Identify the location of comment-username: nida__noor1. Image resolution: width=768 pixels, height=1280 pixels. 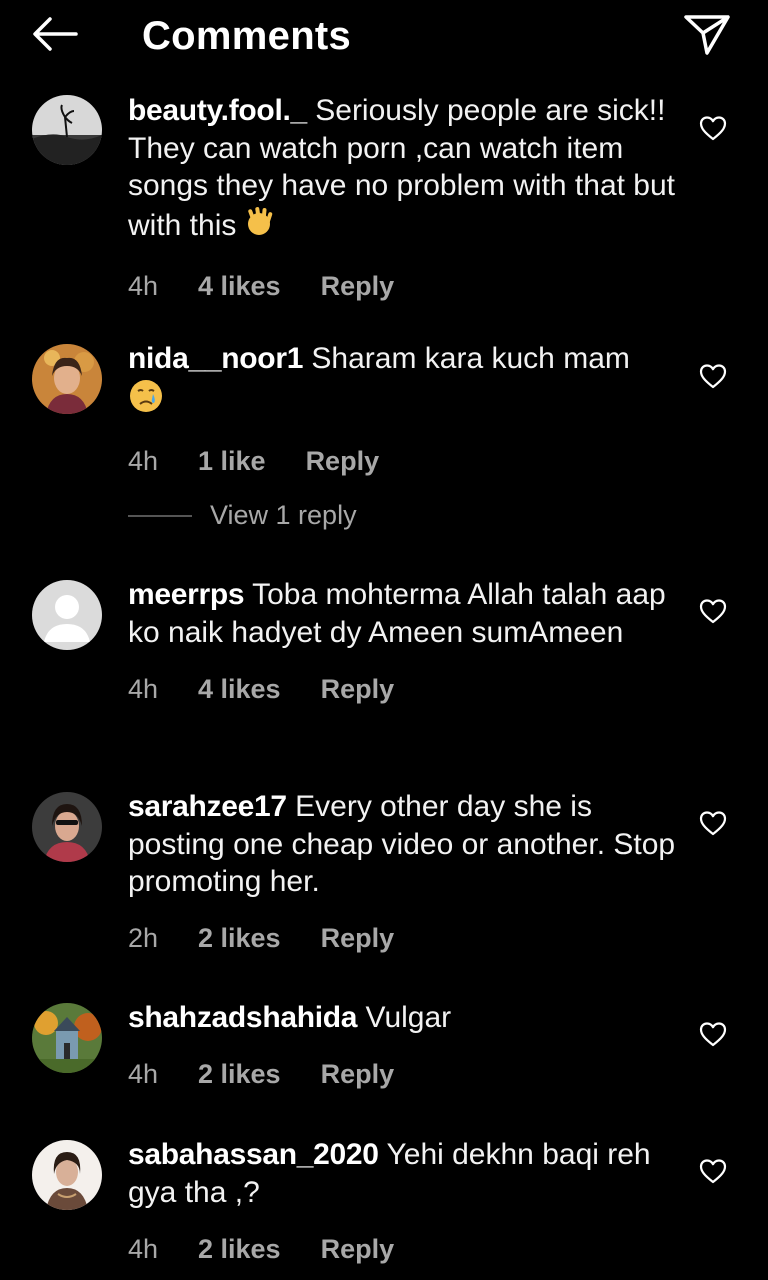
(215, 358).